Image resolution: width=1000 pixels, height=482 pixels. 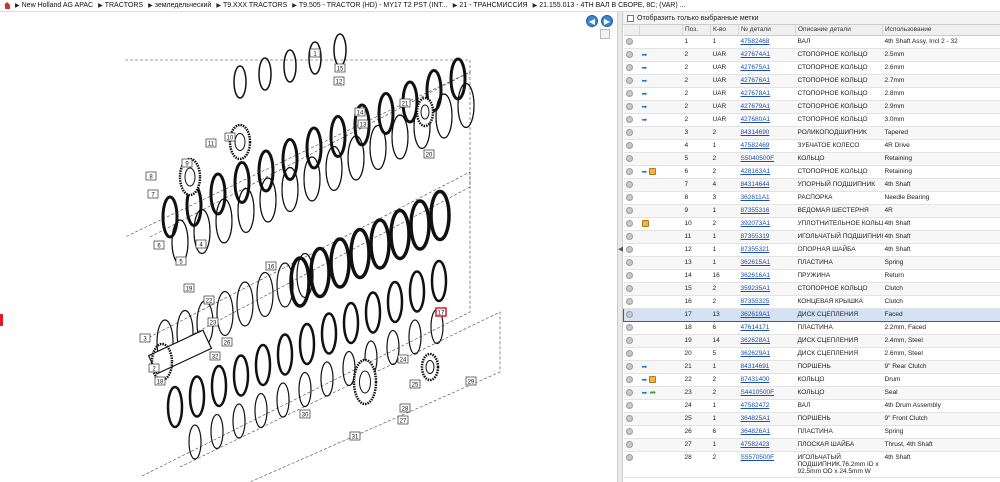 What do you see at coordinates (756, 93) in the screenshot?
I see `part-number-link: 427678A1` at bounding box center [756, 93].